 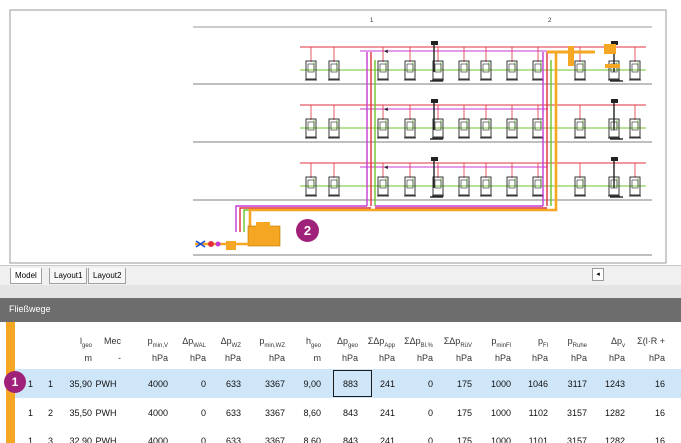 I want to click on highlighted-fixture-pipe, so click(x=571, y=56).